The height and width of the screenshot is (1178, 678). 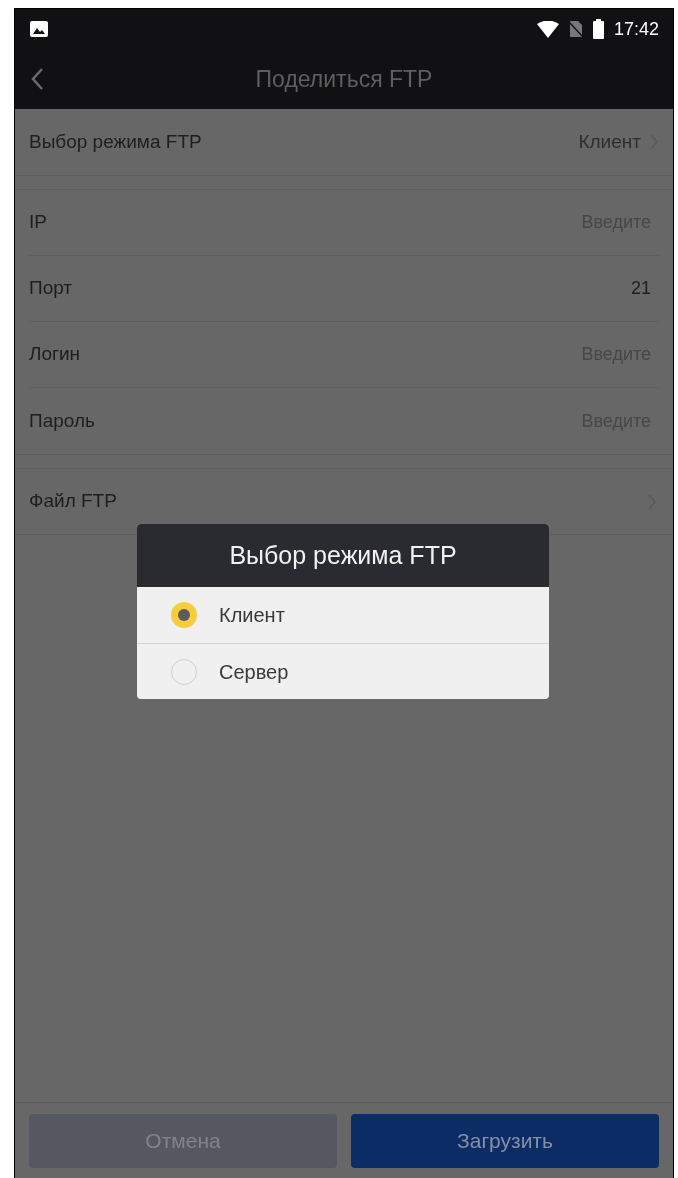 I want to click on row-label: Порт, so click(x=51, y=288).